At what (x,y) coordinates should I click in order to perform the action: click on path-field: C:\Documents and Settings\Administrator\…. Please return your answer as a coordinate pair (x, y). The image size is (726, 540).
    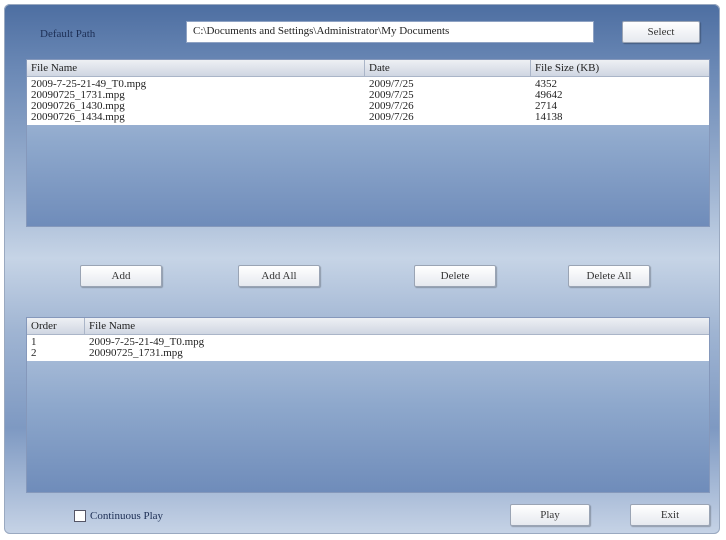
    Looking at the image, I should click on (390, 32).